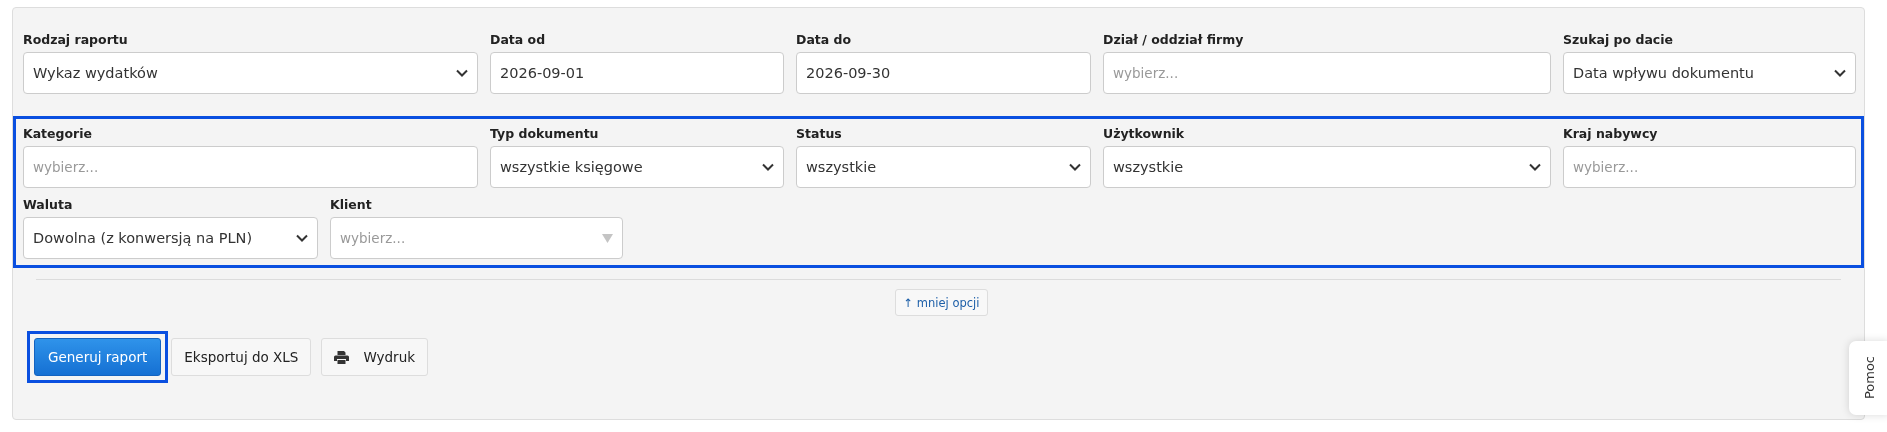 The height and width of the screenshot is (432, 1887). What do you see at coordinates (518, 39) in the screenshot?
I see `field-label: Data od` at bounding box center [518, 39].